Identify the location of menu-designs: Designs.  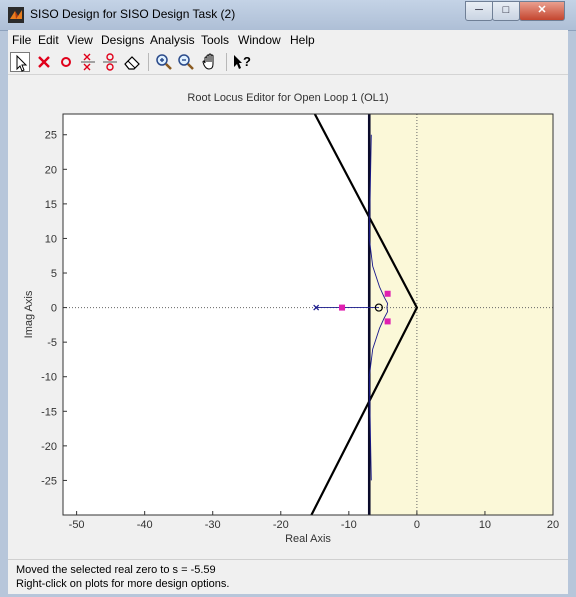
(122, 40).